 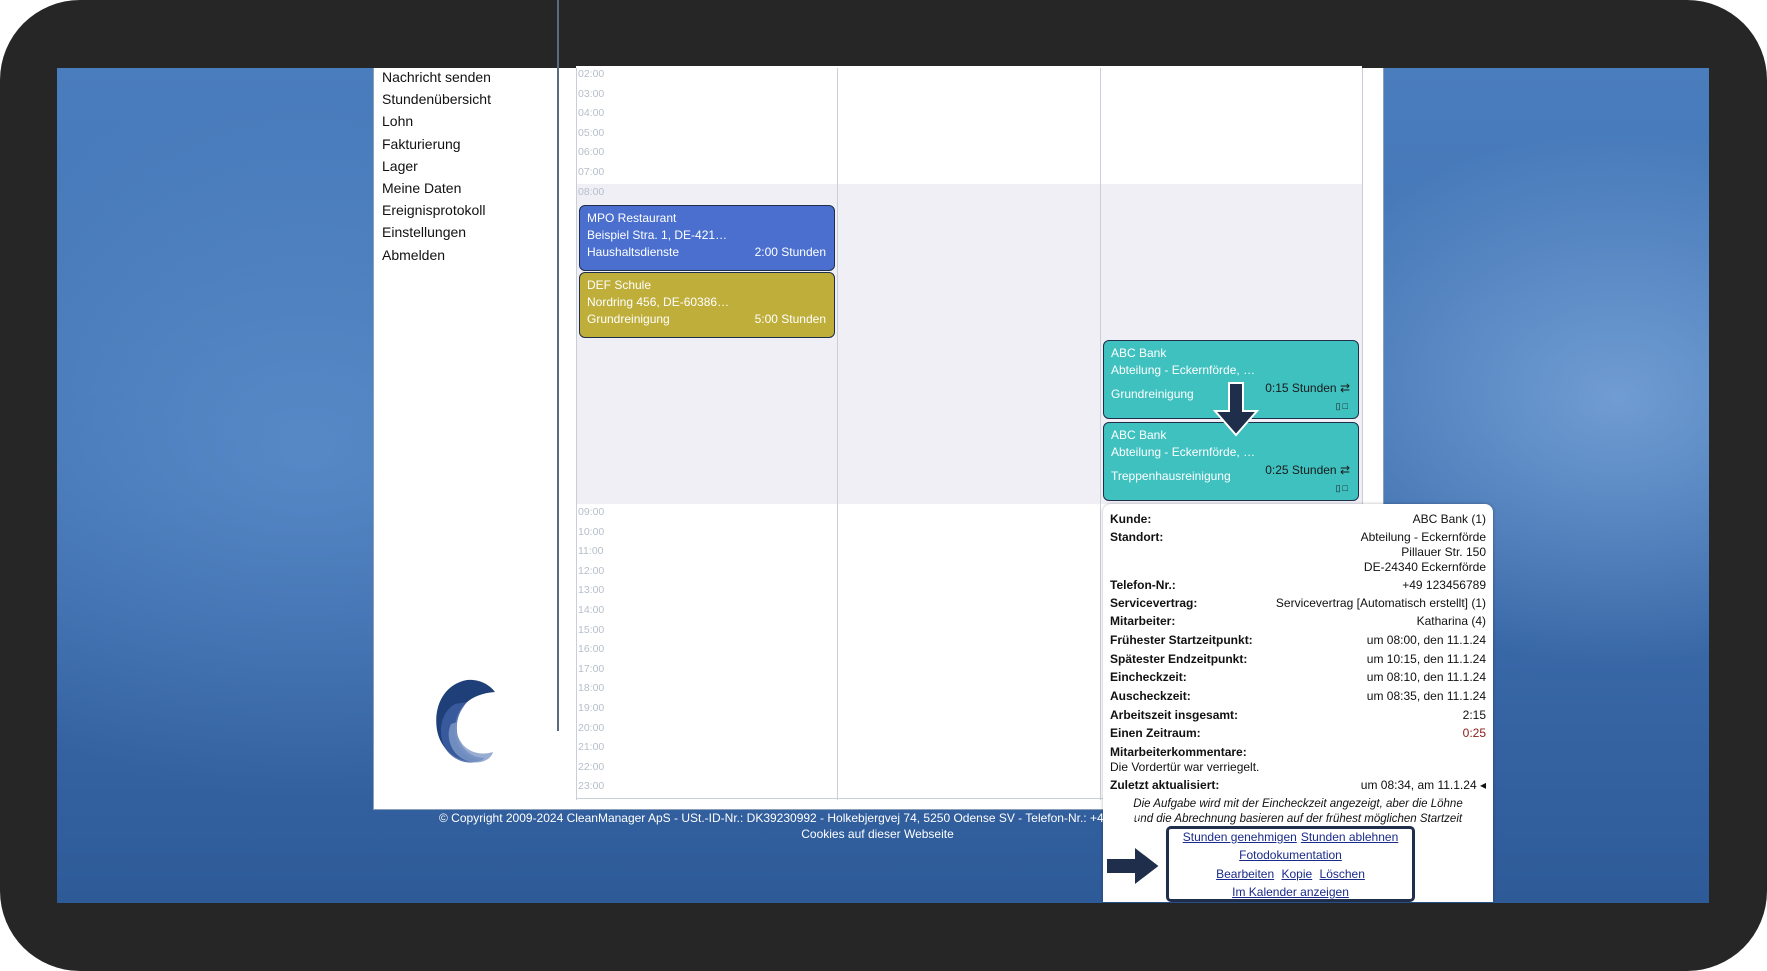 I want to click on menu-item-einstellungen: Einstellungen, so click(x=467, y=232).